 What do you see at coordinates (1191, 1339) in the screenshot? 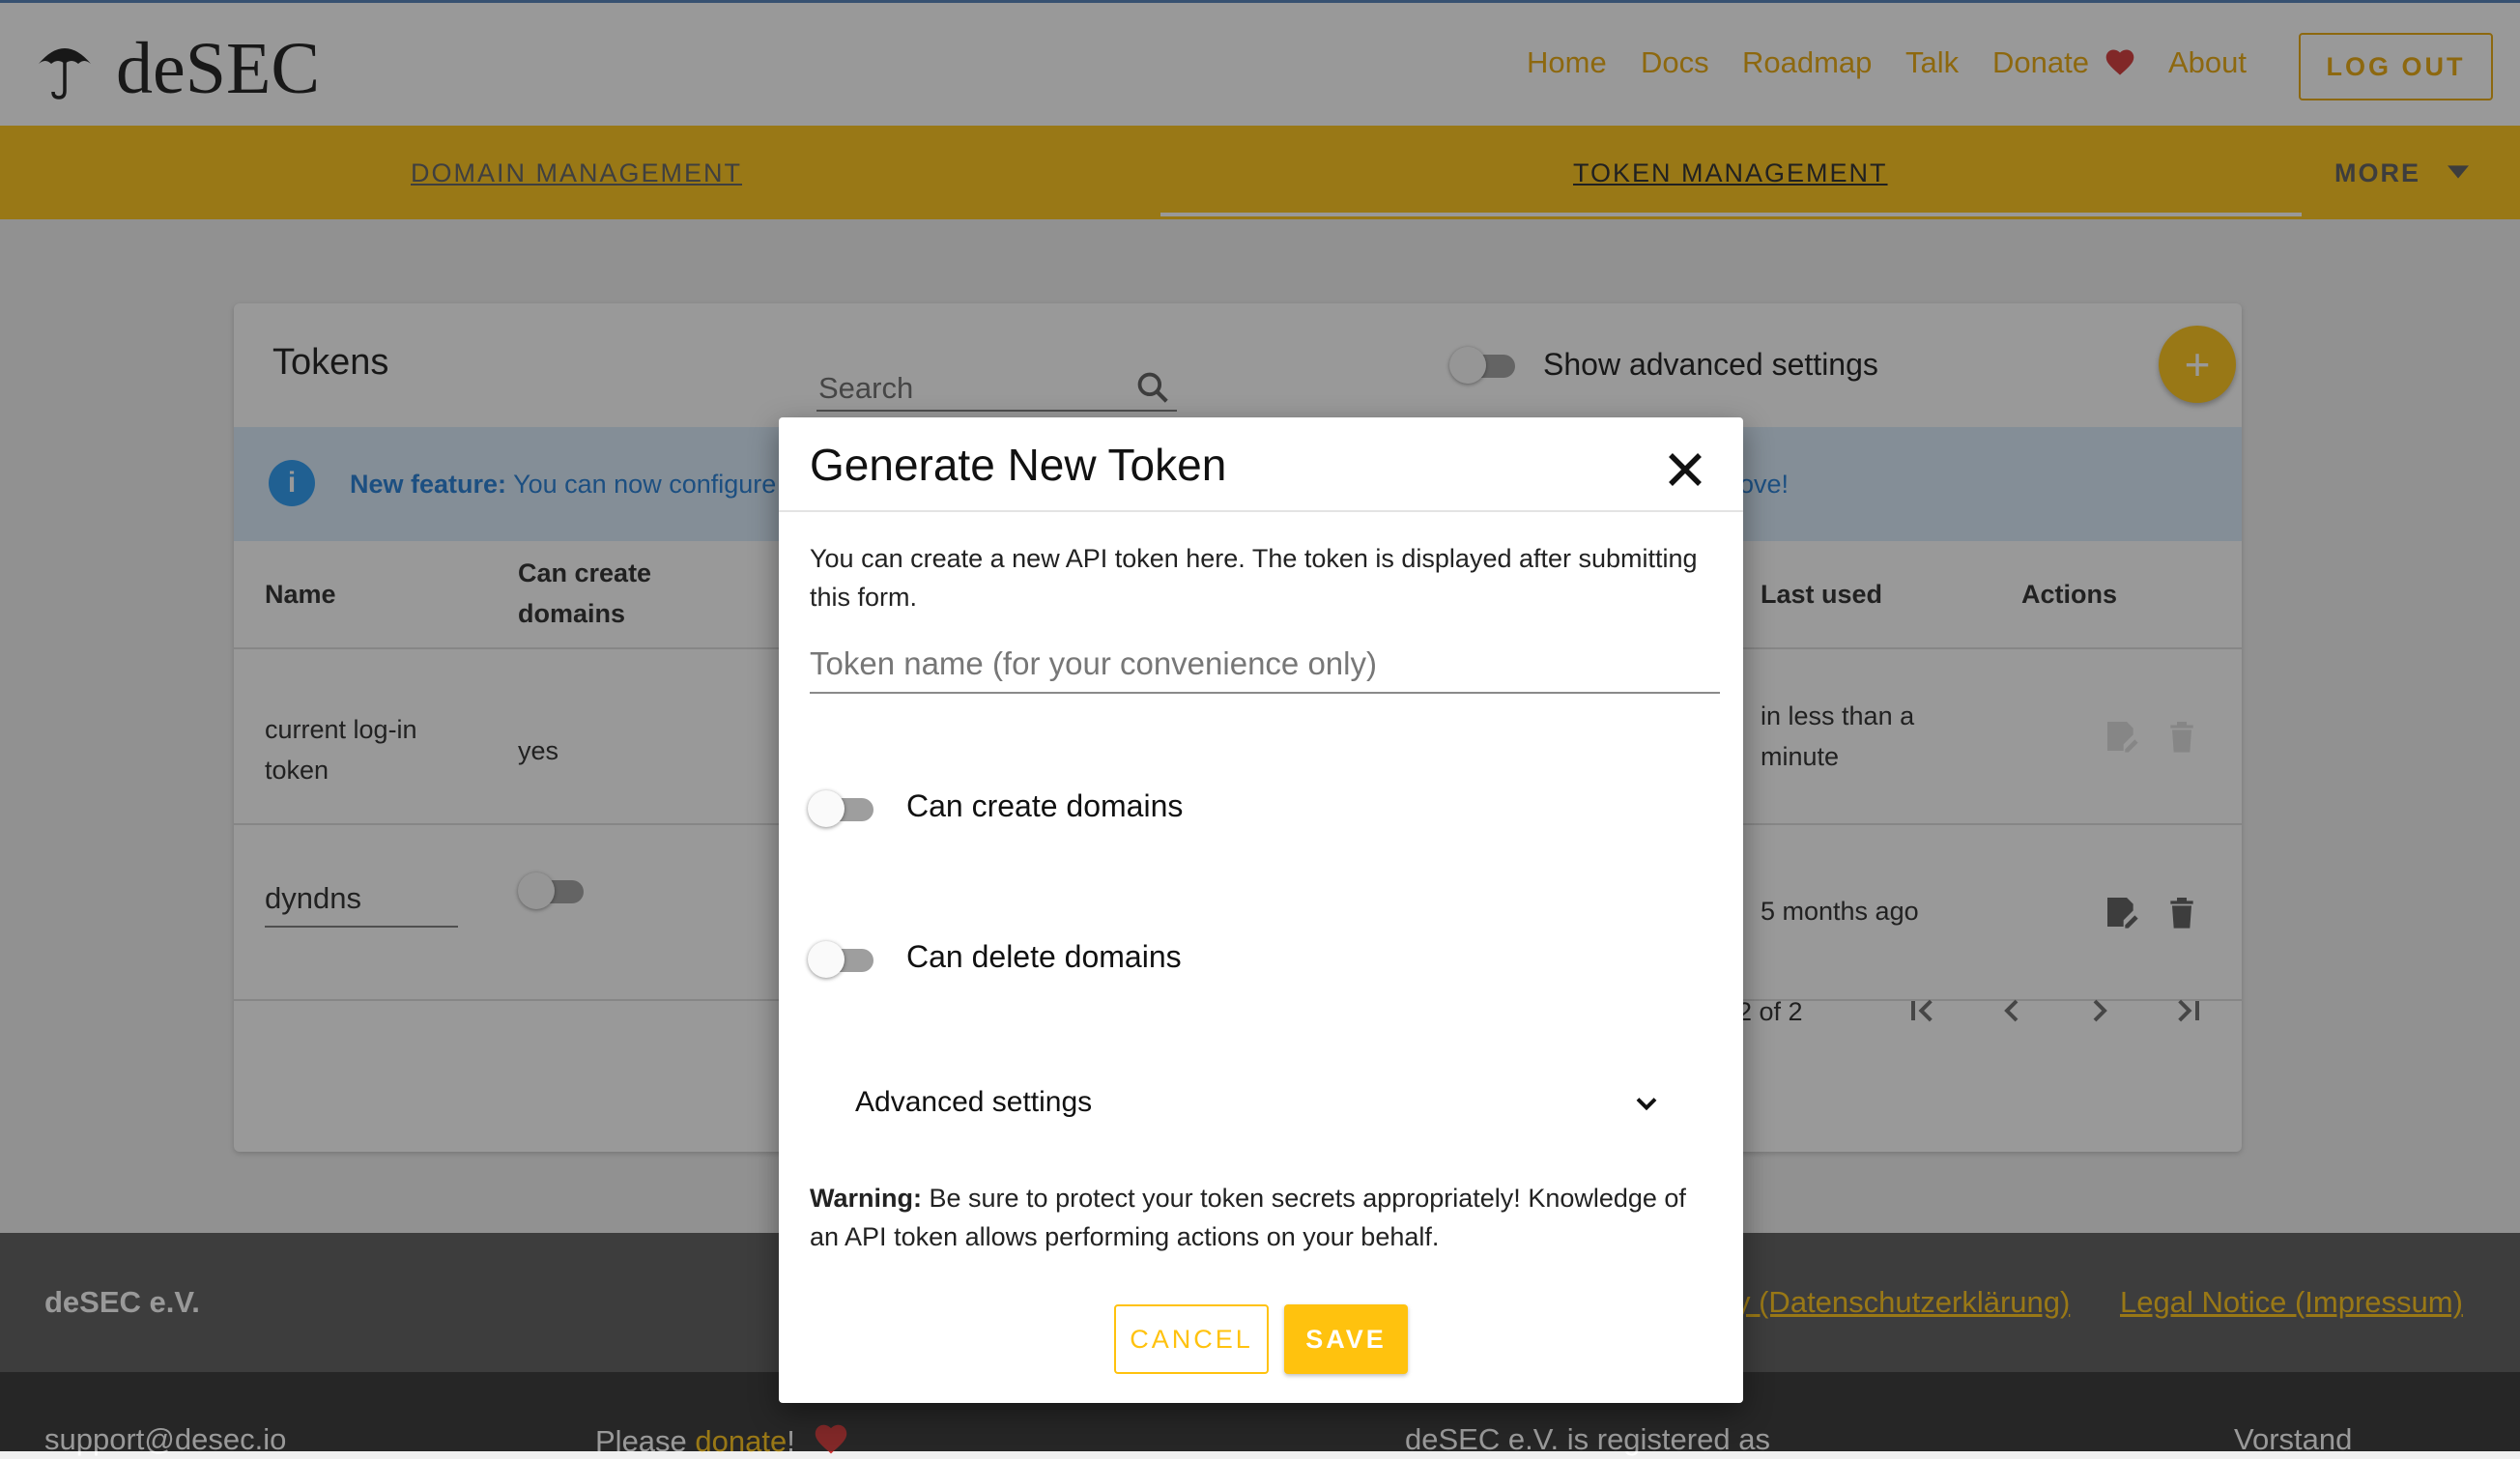
I see `cancel-button: CANCEL` at bounding box center [1191, 1339].